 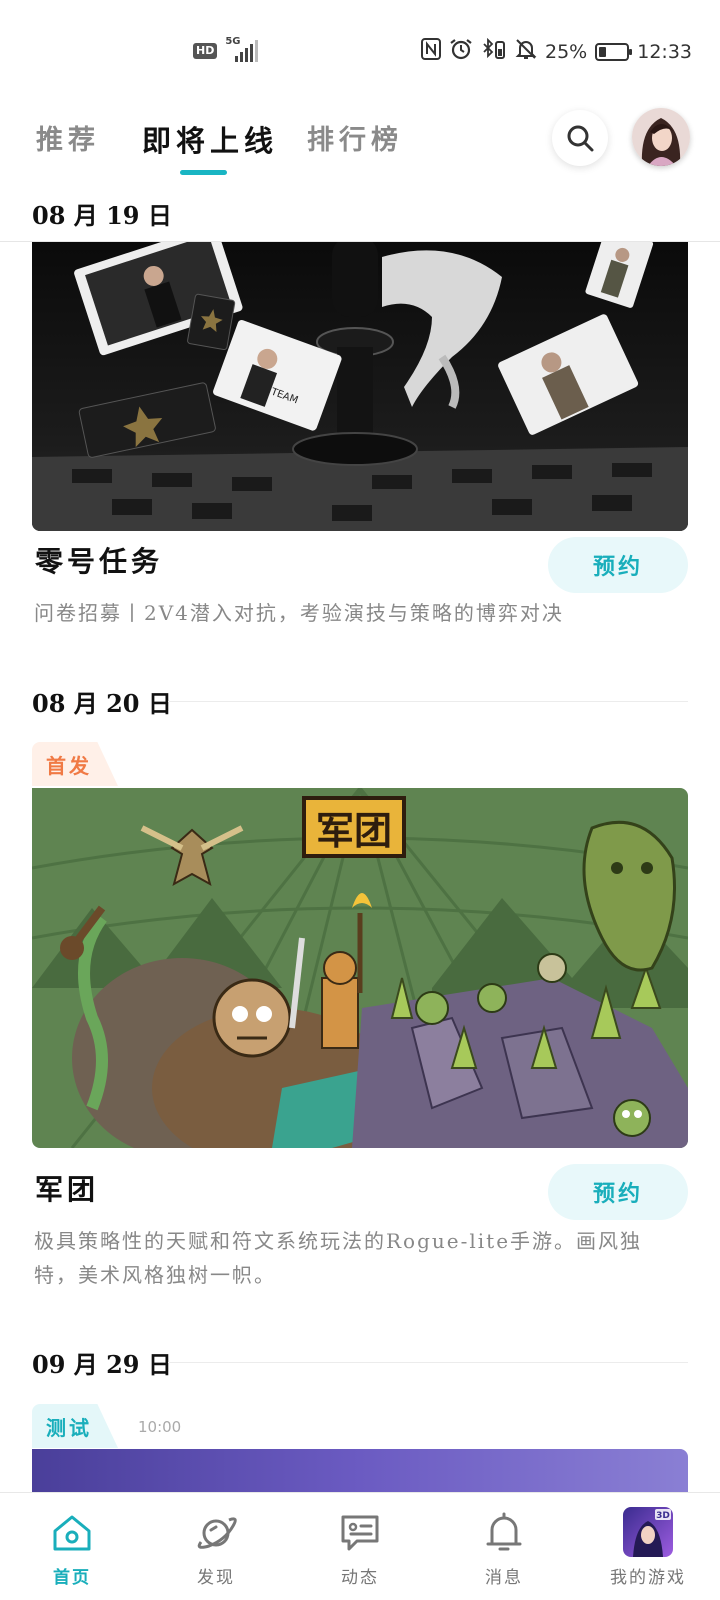 I want to click on game-thumbnail: 3D, so click(x=648, y=1532).